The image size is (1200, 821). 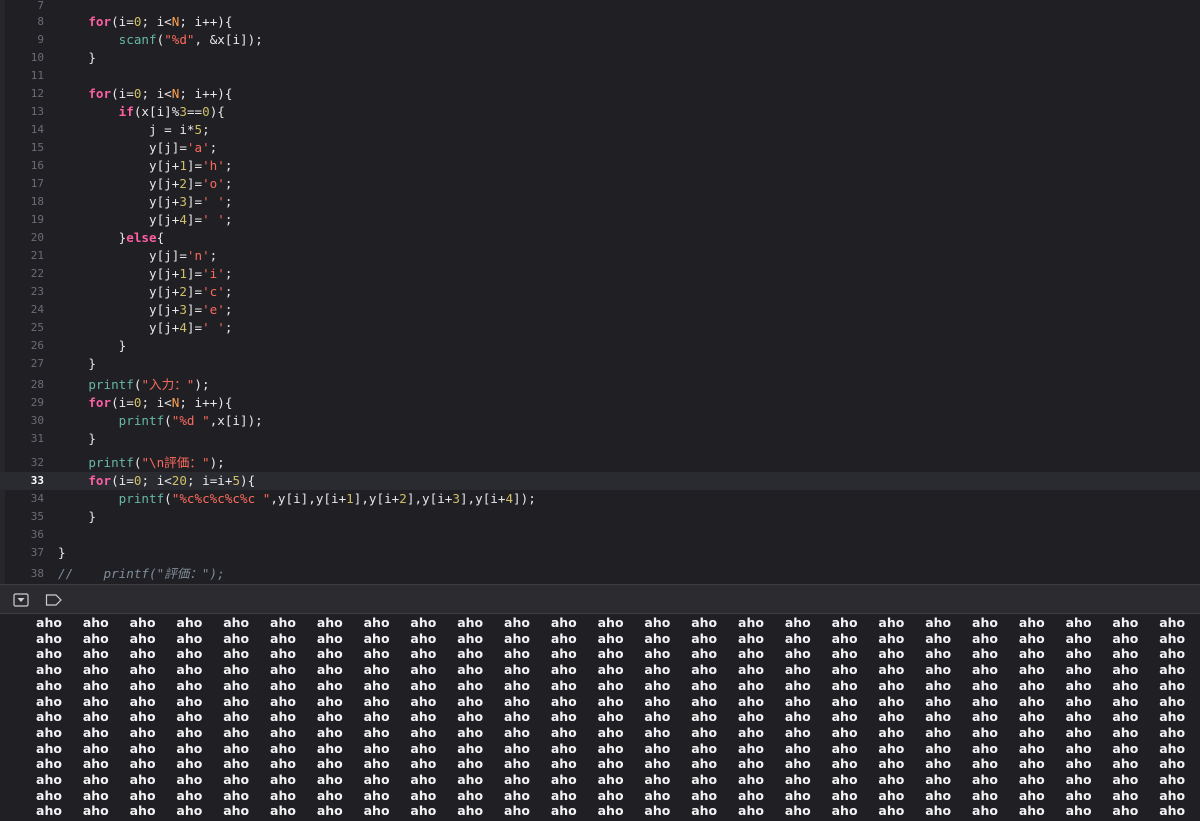 What do you see at coordinates (22, 220) in the screenshot?
I see `line-number: 19` at bounding box center [22, 220].